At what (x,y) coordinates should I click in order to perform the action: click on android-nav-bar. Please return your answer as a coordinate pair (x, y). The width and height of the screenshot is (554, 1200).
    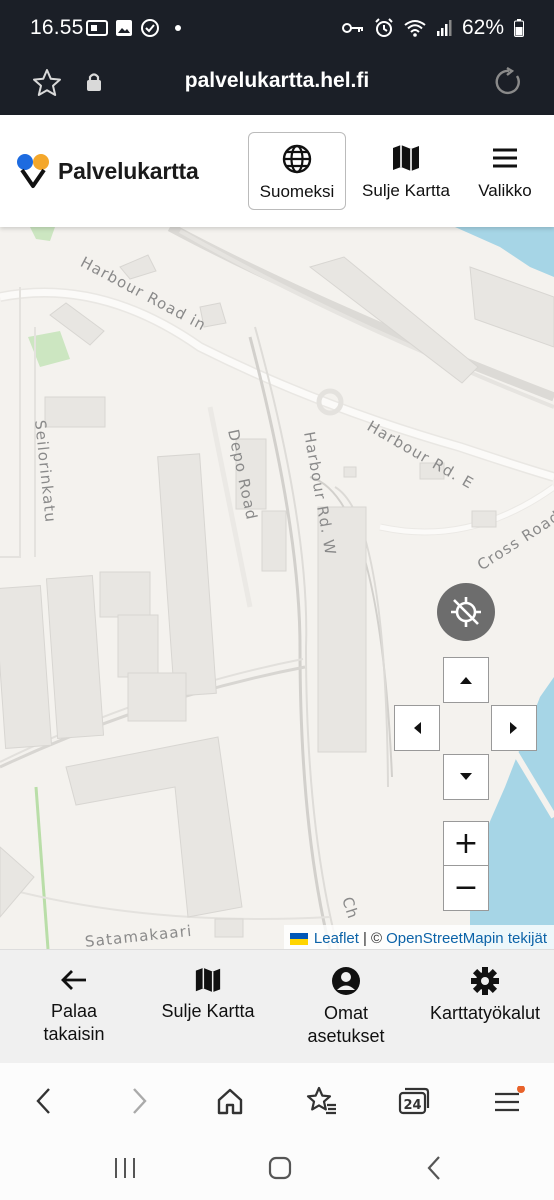
    Looking at the image, I should click on (277, 1167).